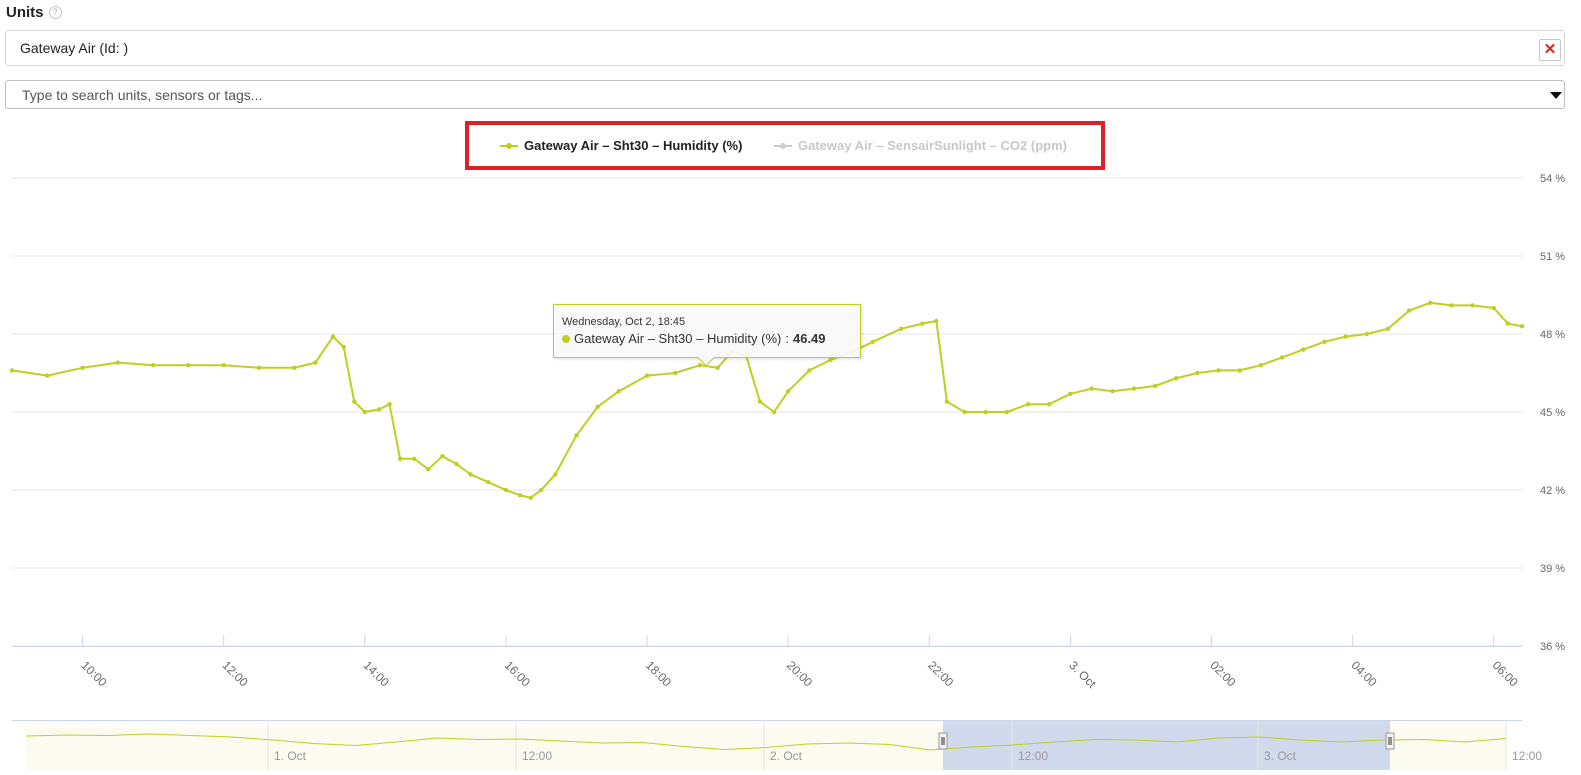  What do you see at coordinates (1552, 413) in the screenshot?
I see `y-tick-label: 45 %` at bounding box center [1552, 413].